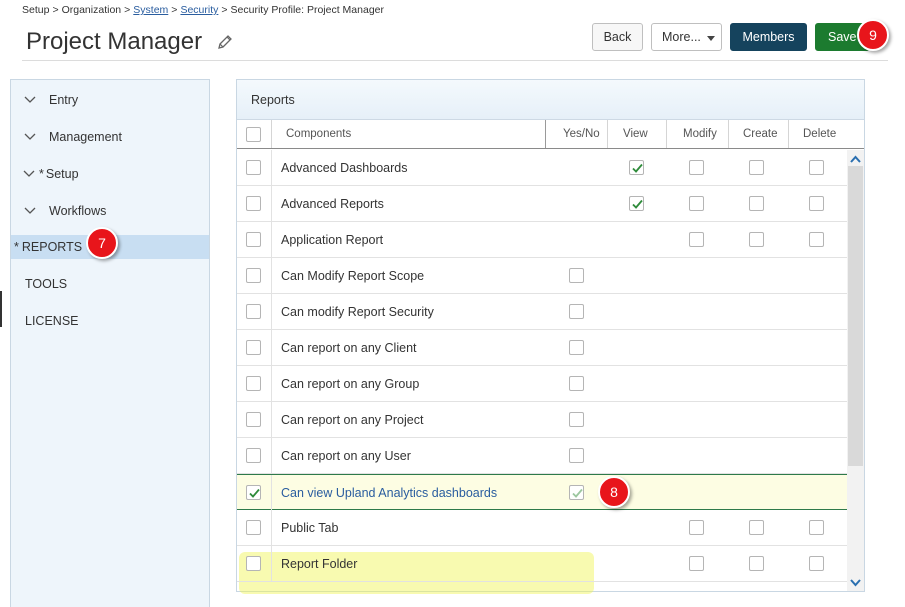  What do you see at coordinates (542, 492) in the screenshot?
I see `table-row: Can view Upland Analytics dashboards` at bounding box center [542, 492].